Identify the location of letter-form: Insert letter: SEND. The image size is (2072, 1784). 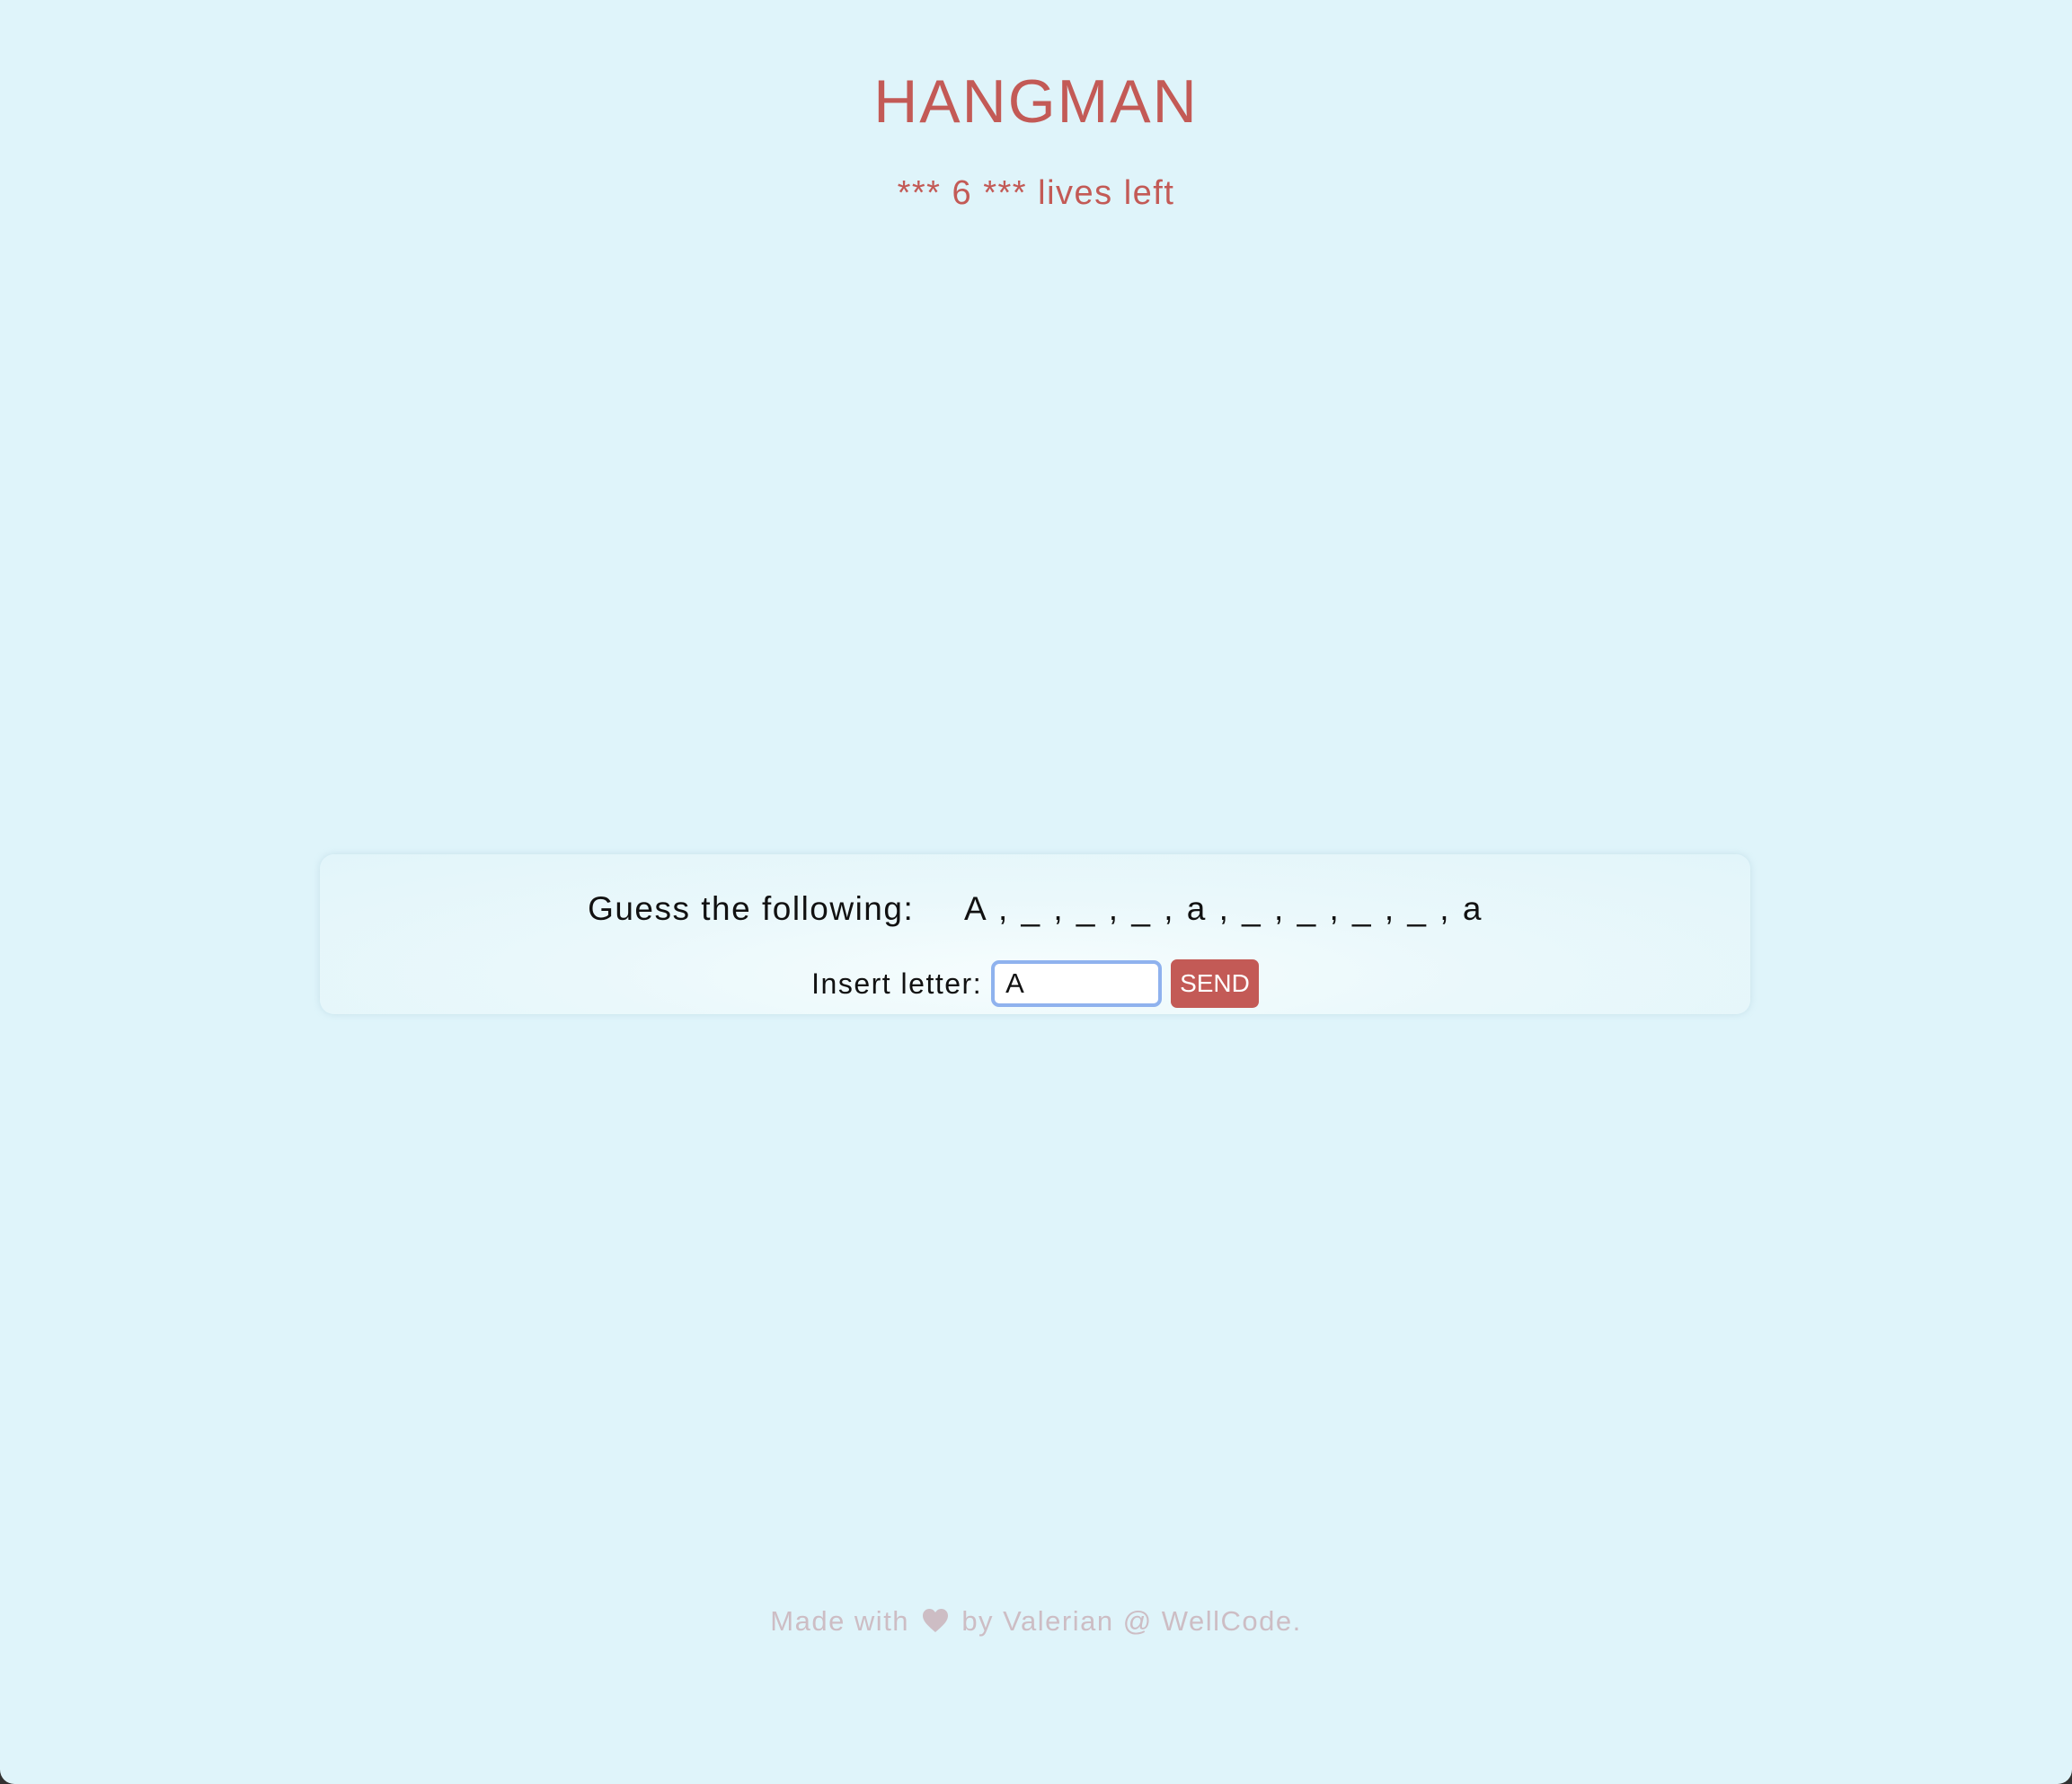
(1035, 983).